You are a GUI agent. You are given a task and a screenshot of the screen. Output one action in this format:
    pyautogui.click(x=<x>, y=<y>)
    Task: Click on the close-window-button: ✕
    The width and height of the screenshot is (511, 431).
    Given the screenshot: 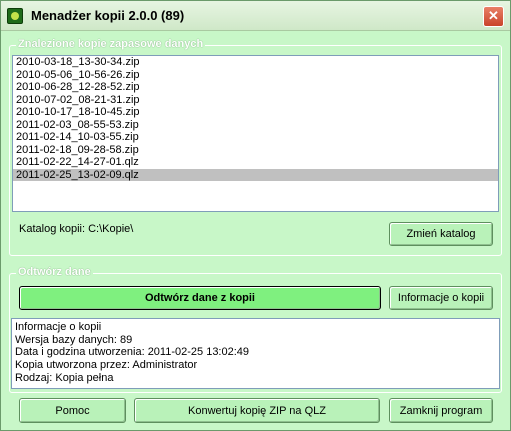 What is the action you would take?
    pyautogui.click(x=493, y=16)
    